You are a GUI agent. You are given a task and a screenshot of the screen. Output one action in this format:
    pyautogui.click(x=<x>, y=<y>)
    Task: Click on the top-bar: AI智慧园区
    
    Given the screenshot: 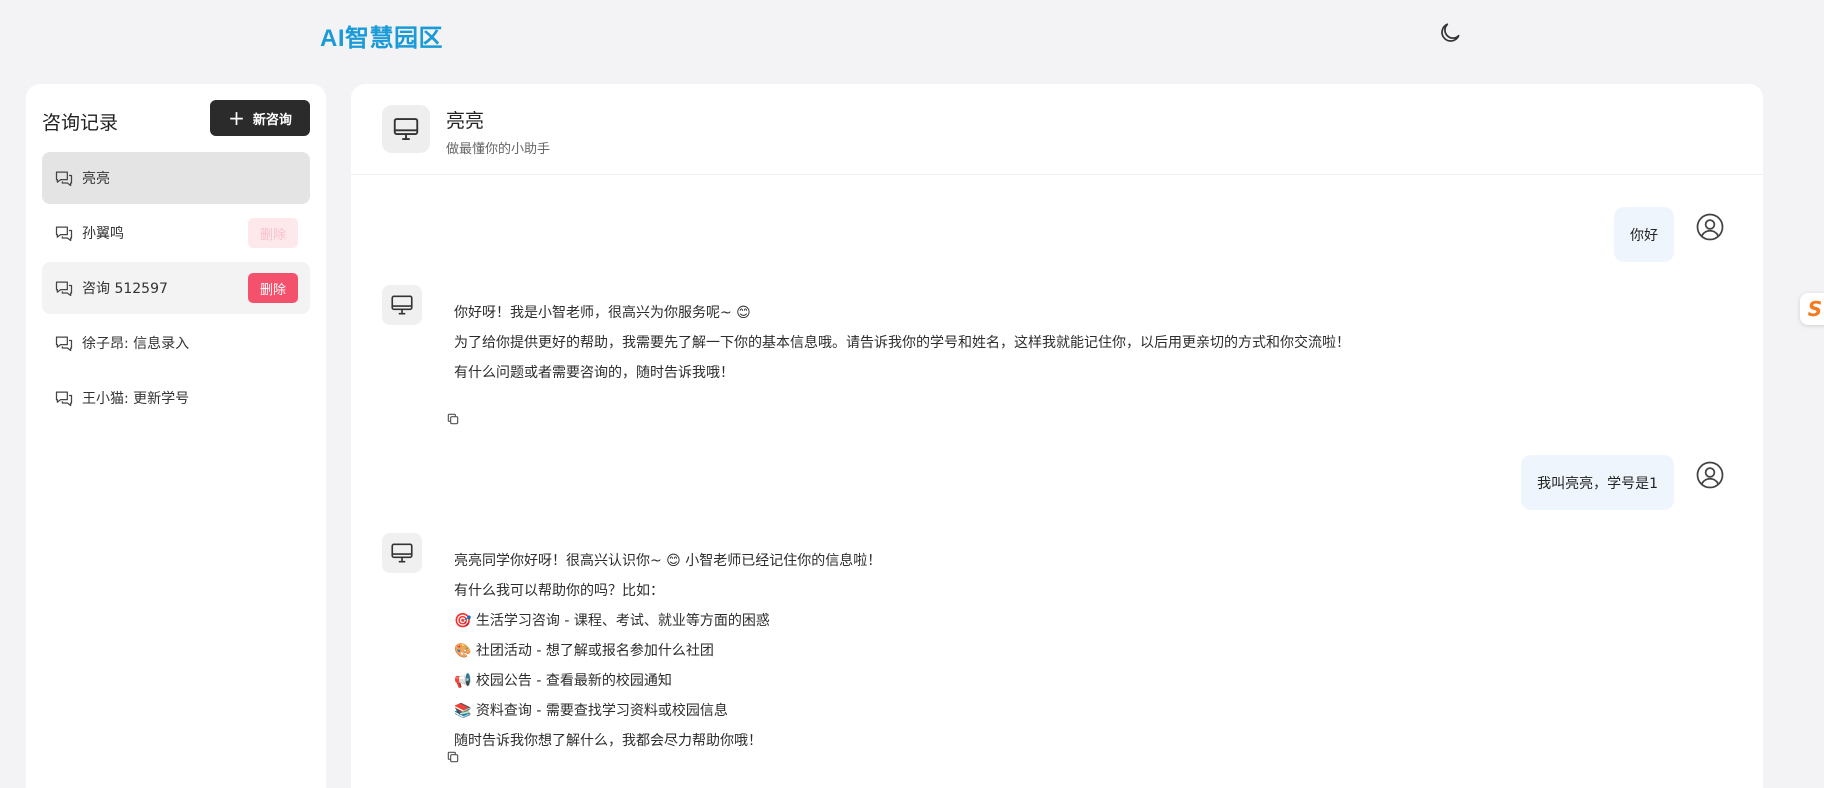 What is the action you would take?
    pyautogui.click(x=912, y=36)
    